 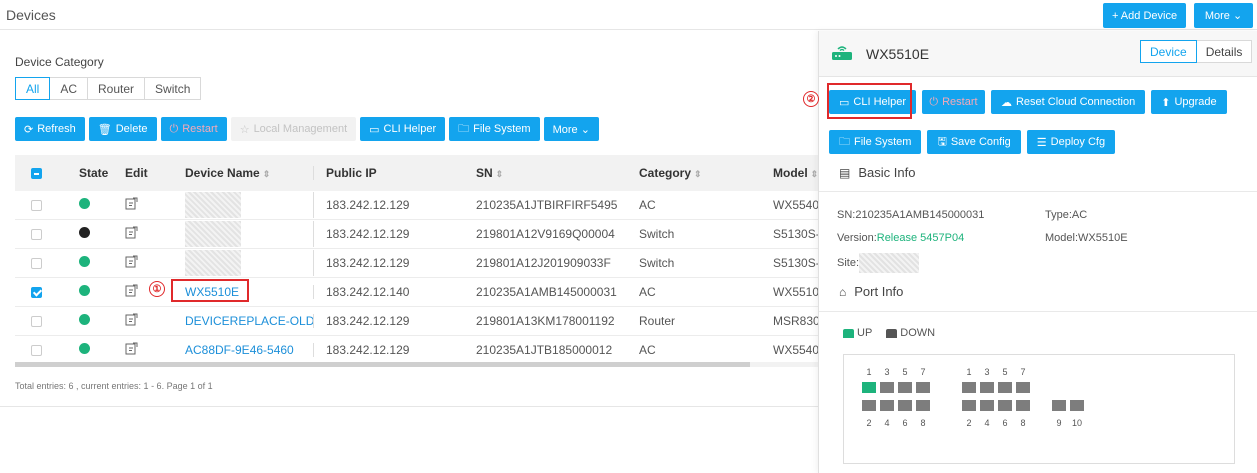 I want to click on terminal-icon: ▭, so click(x=374, y=129).